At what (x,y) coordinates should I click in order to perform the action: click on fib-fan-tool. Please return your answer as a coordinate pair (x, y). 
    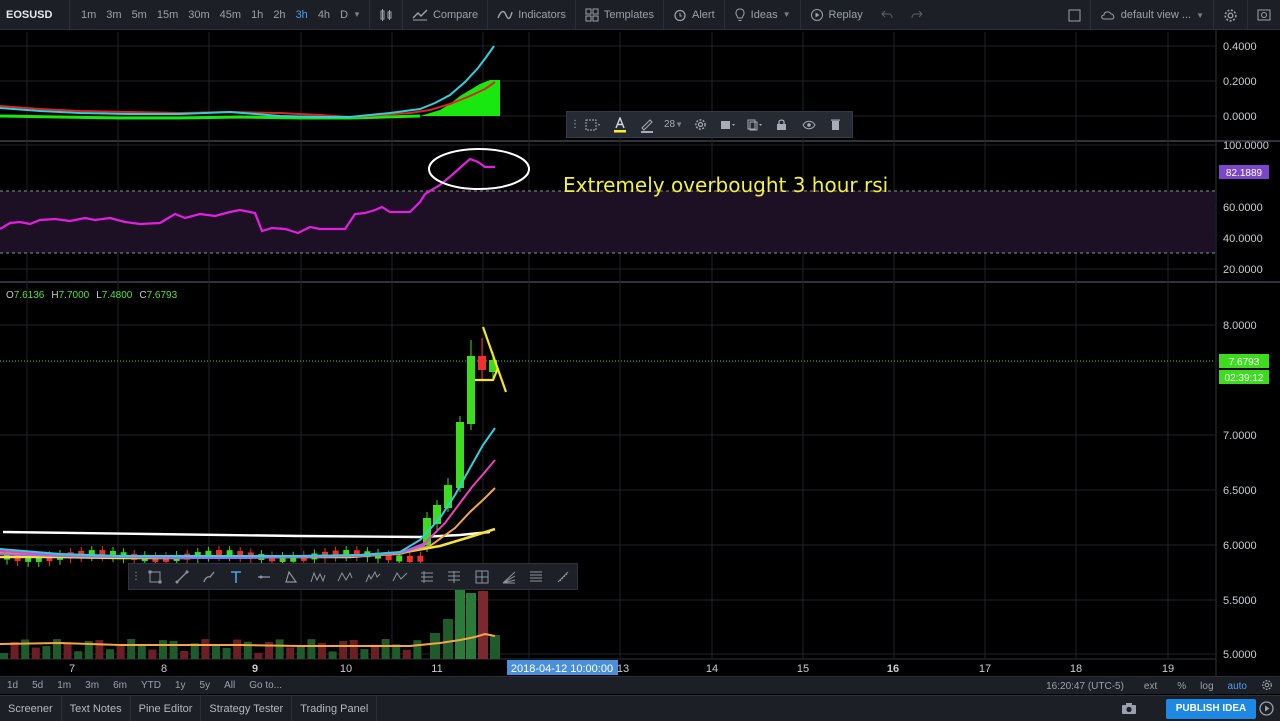
    Looking at the image, I should click on (508, 576).